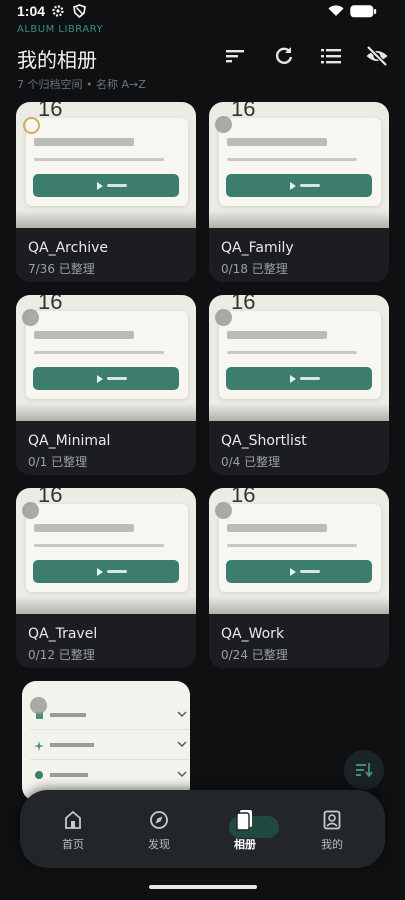 This screenshot has width=405, height=900. What do you see at coordinates (203, 887) in the screenshot?
I see `home-indicator` at bounding box center [203, 887].